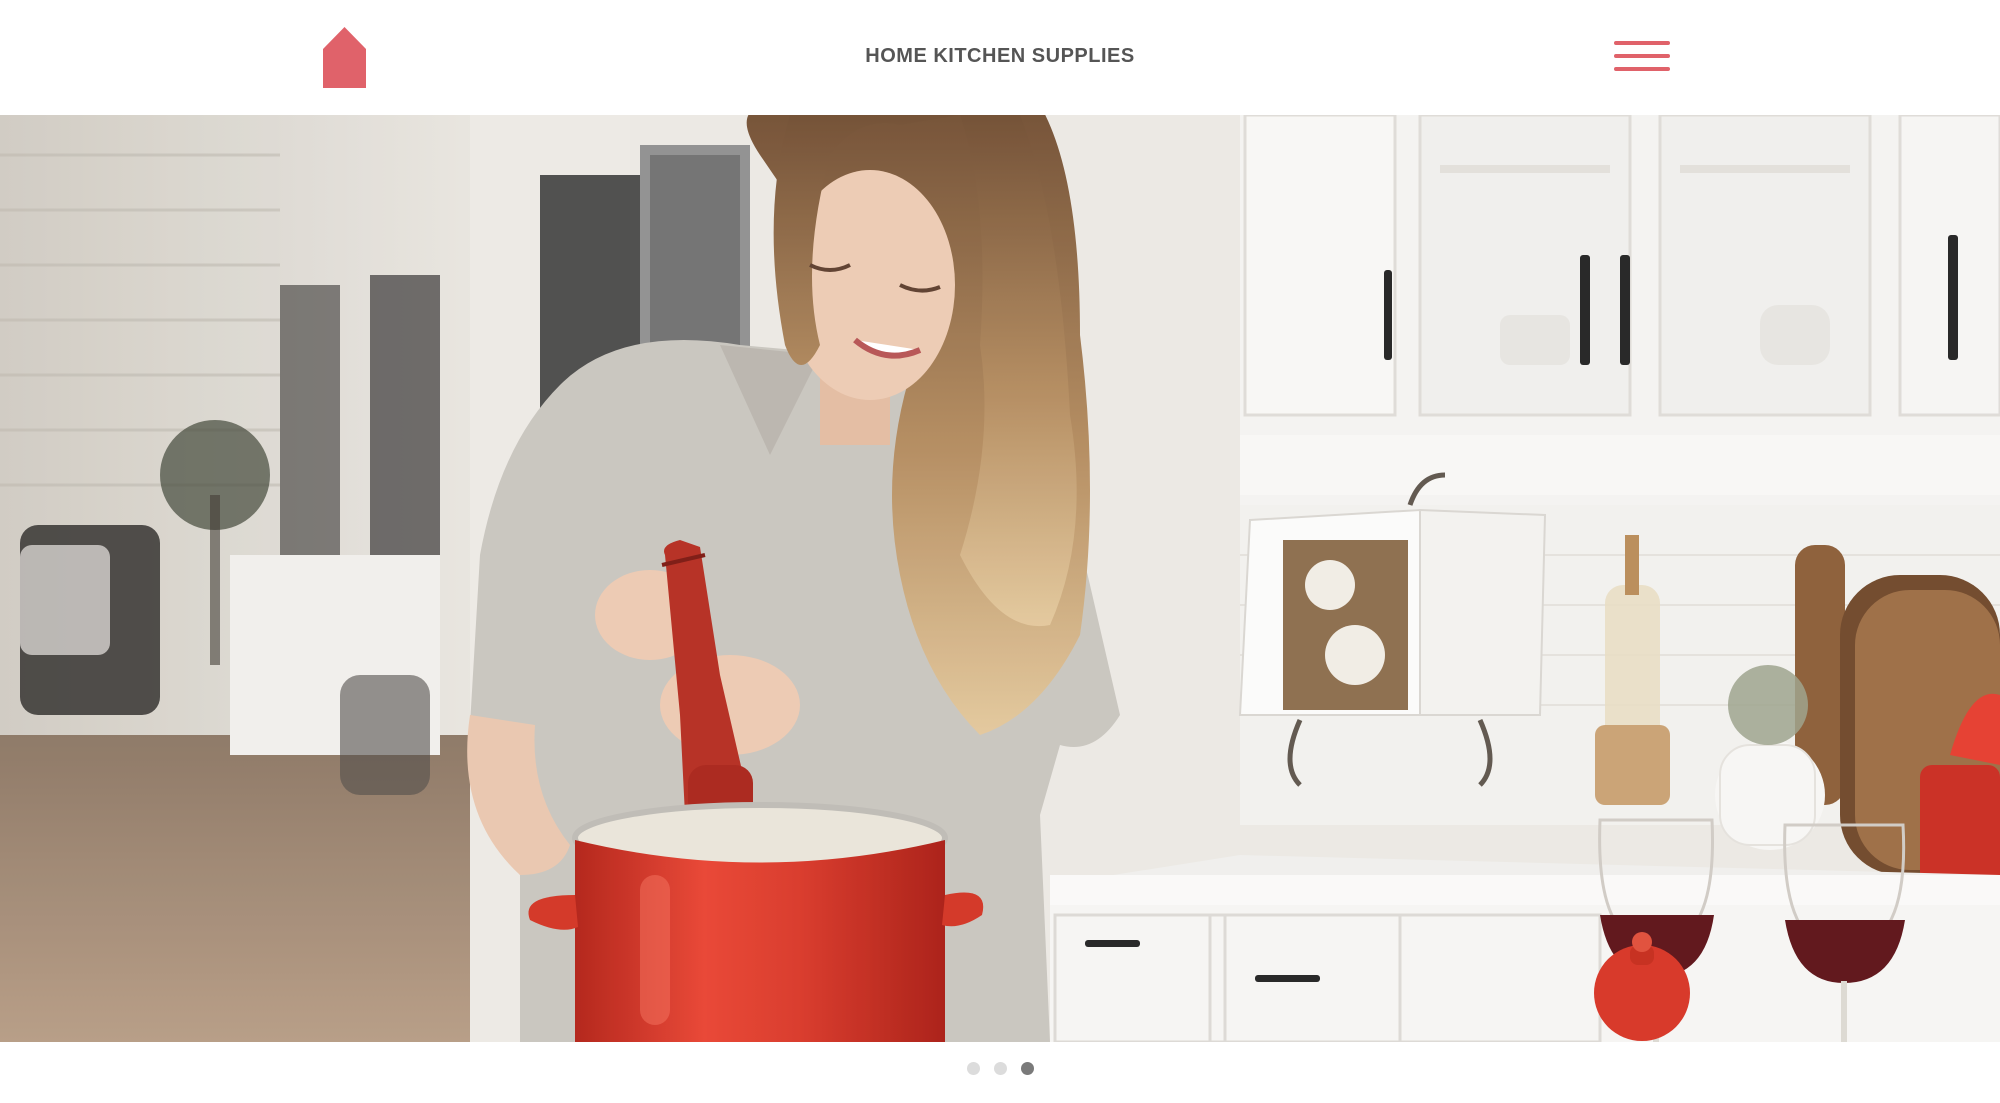 The image size is (2000, 1103). I want to click on site-title-text: HOME KITCHEN SUPPLIES, so click(1000, 56).